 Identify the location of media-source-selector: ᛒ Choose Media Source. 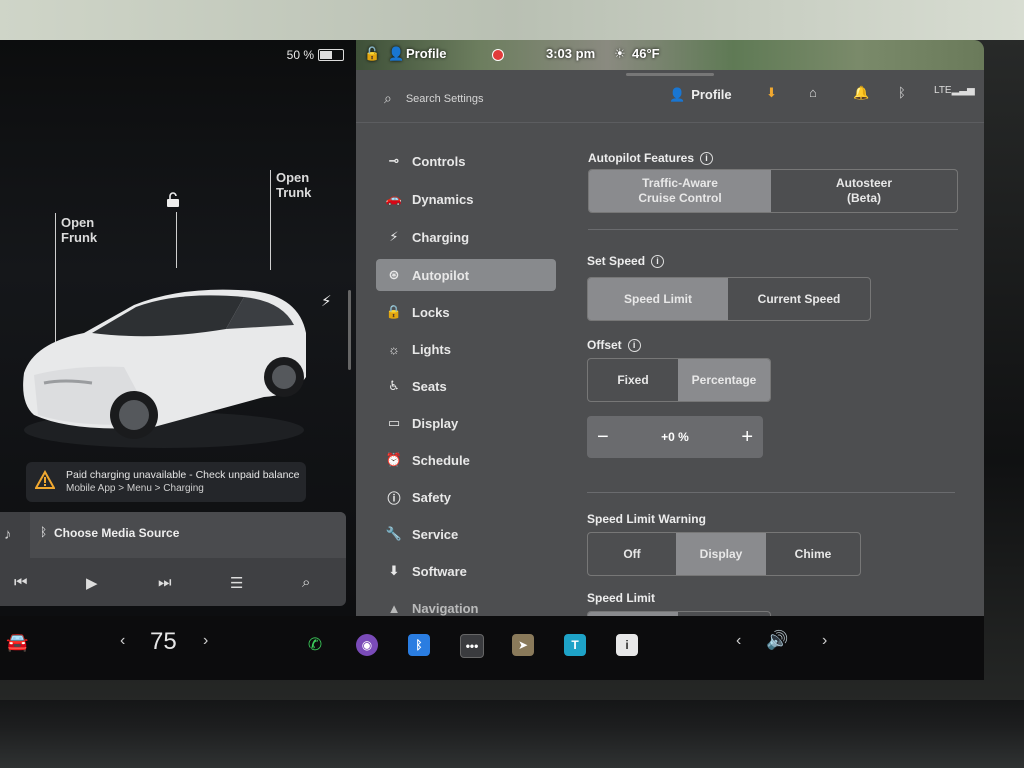
(188, 535).